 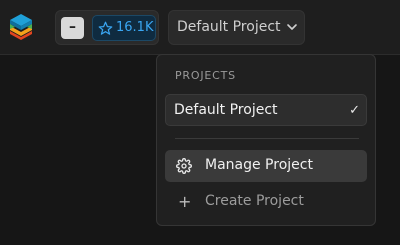 What do you see at coordinates (292, 27) in the screenshot?
I see `chevron-down-icon` at bounding box center [292, 27].